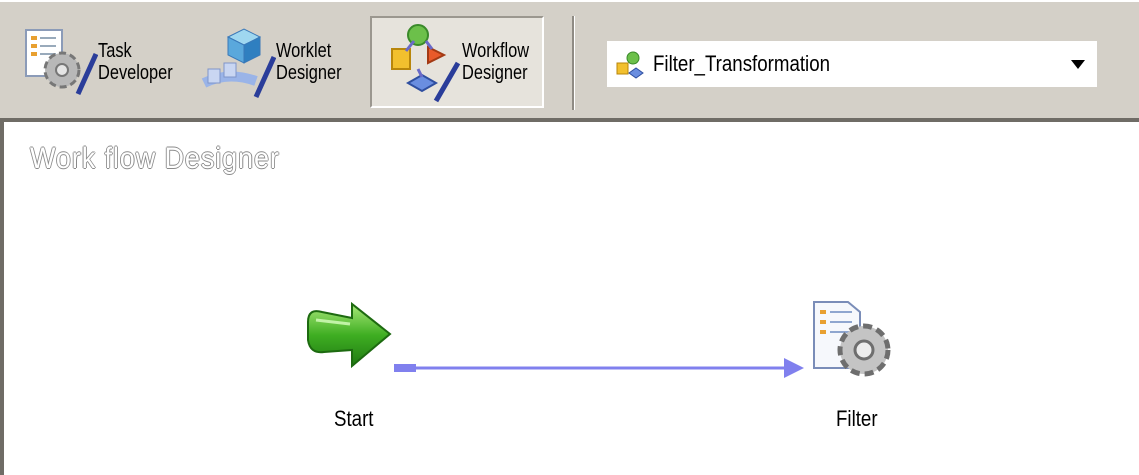 The height and width of the screenshot is (475, 1139). Describe the element at coordinates (573, 63) in the screenshot. I see `toolbar-separator` at that location.